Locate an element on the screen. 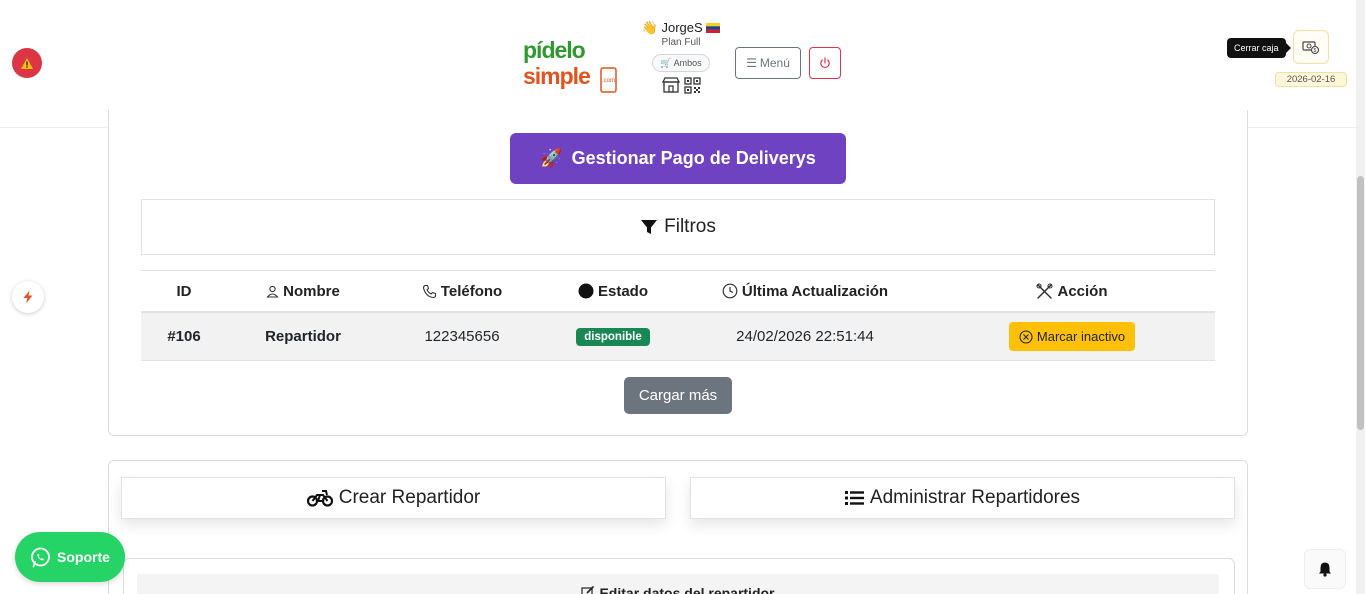 The width and height of the screenshot is (1365, 594). qr-code-icon is located at coordinates (692, 85).